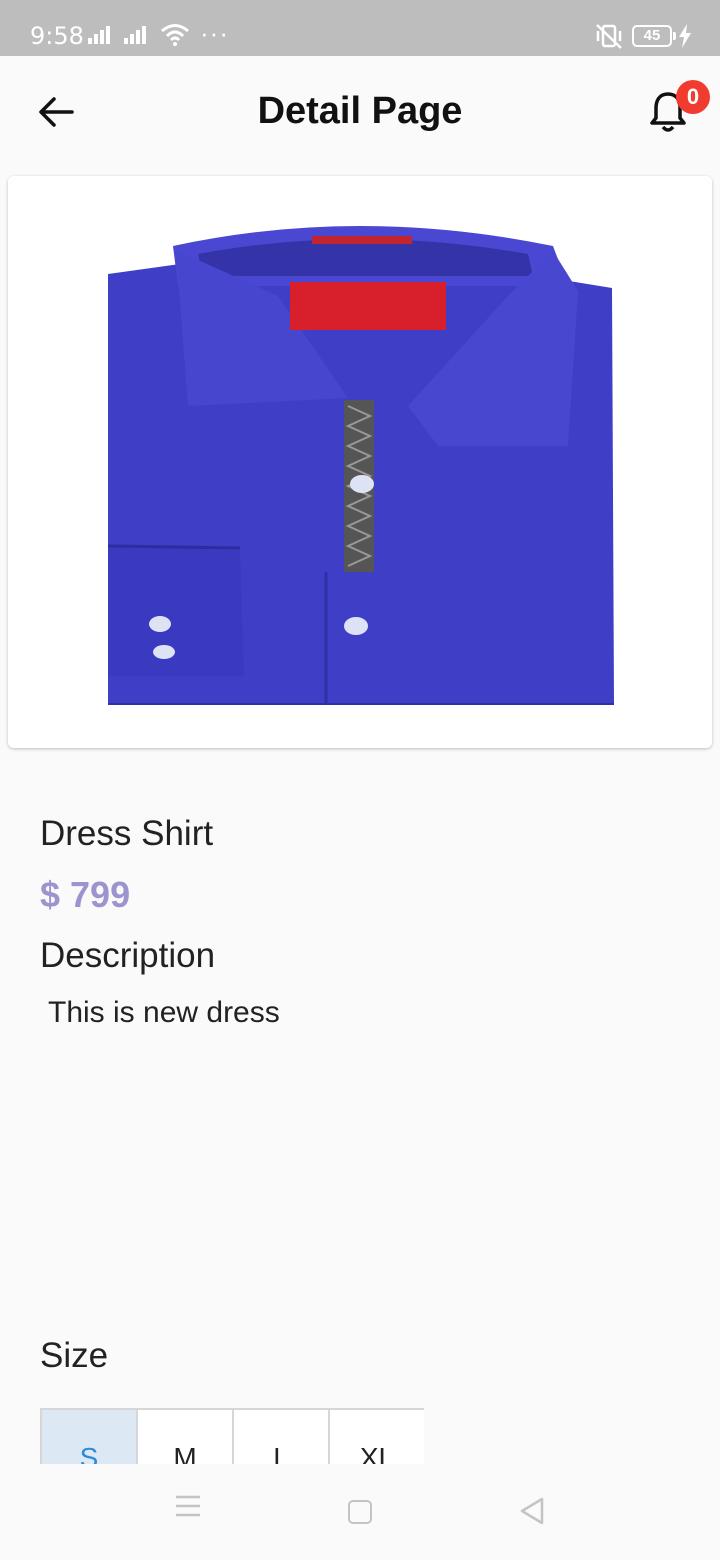 The height and width of the screenshot is (1560, 720). What do you see at coordinates (214, 33) in the screenshot?
I see `more-dots-icon: ···` at bounding box center [214, 33].